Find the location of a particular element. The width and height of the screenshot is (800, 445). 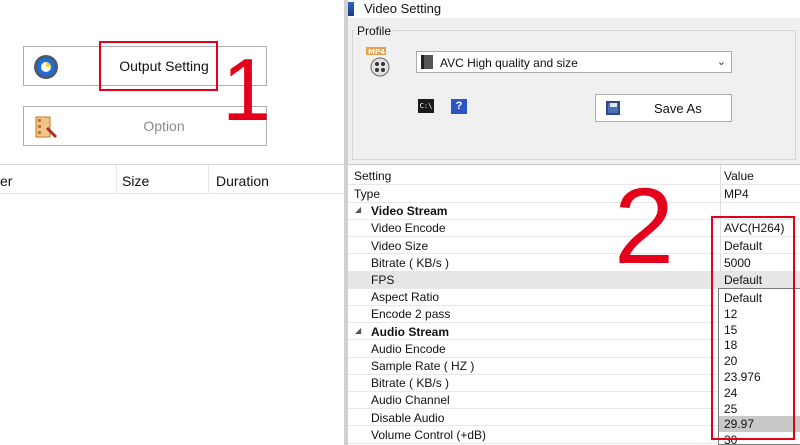

profile-select: AVC High quality and size ⌄ is located at coordinates (574, 62).